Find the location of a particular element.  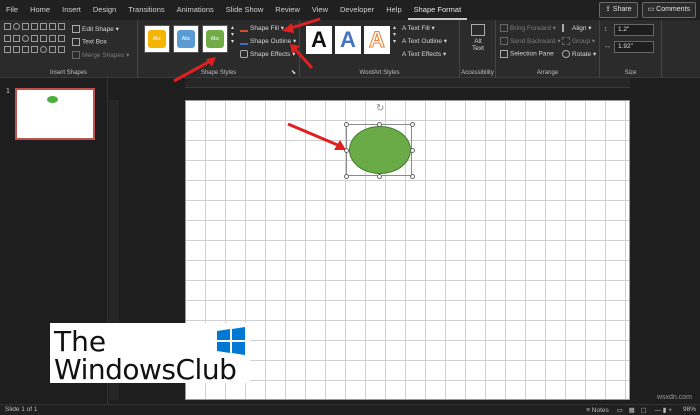

text-effects-button: A Text Effects ▾ is located at coordinates (424, 54).